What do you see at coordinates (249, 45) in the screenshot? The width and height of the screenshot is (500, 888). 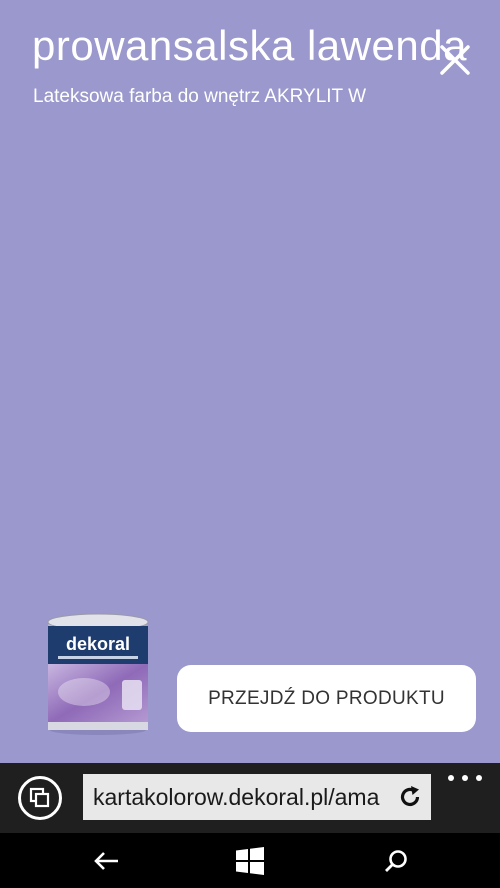 I see `color-name: prowansalska lawenda` at bounding box center [249, 45].